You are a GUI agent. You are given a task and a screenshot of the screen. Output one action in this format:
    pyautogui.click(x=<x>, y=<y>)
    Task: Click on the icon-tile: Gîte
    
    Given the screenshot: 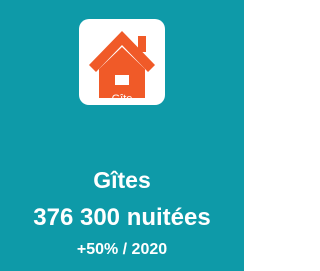 What is the action you would take?
    pyautogui.click(x=122, y=62)
    